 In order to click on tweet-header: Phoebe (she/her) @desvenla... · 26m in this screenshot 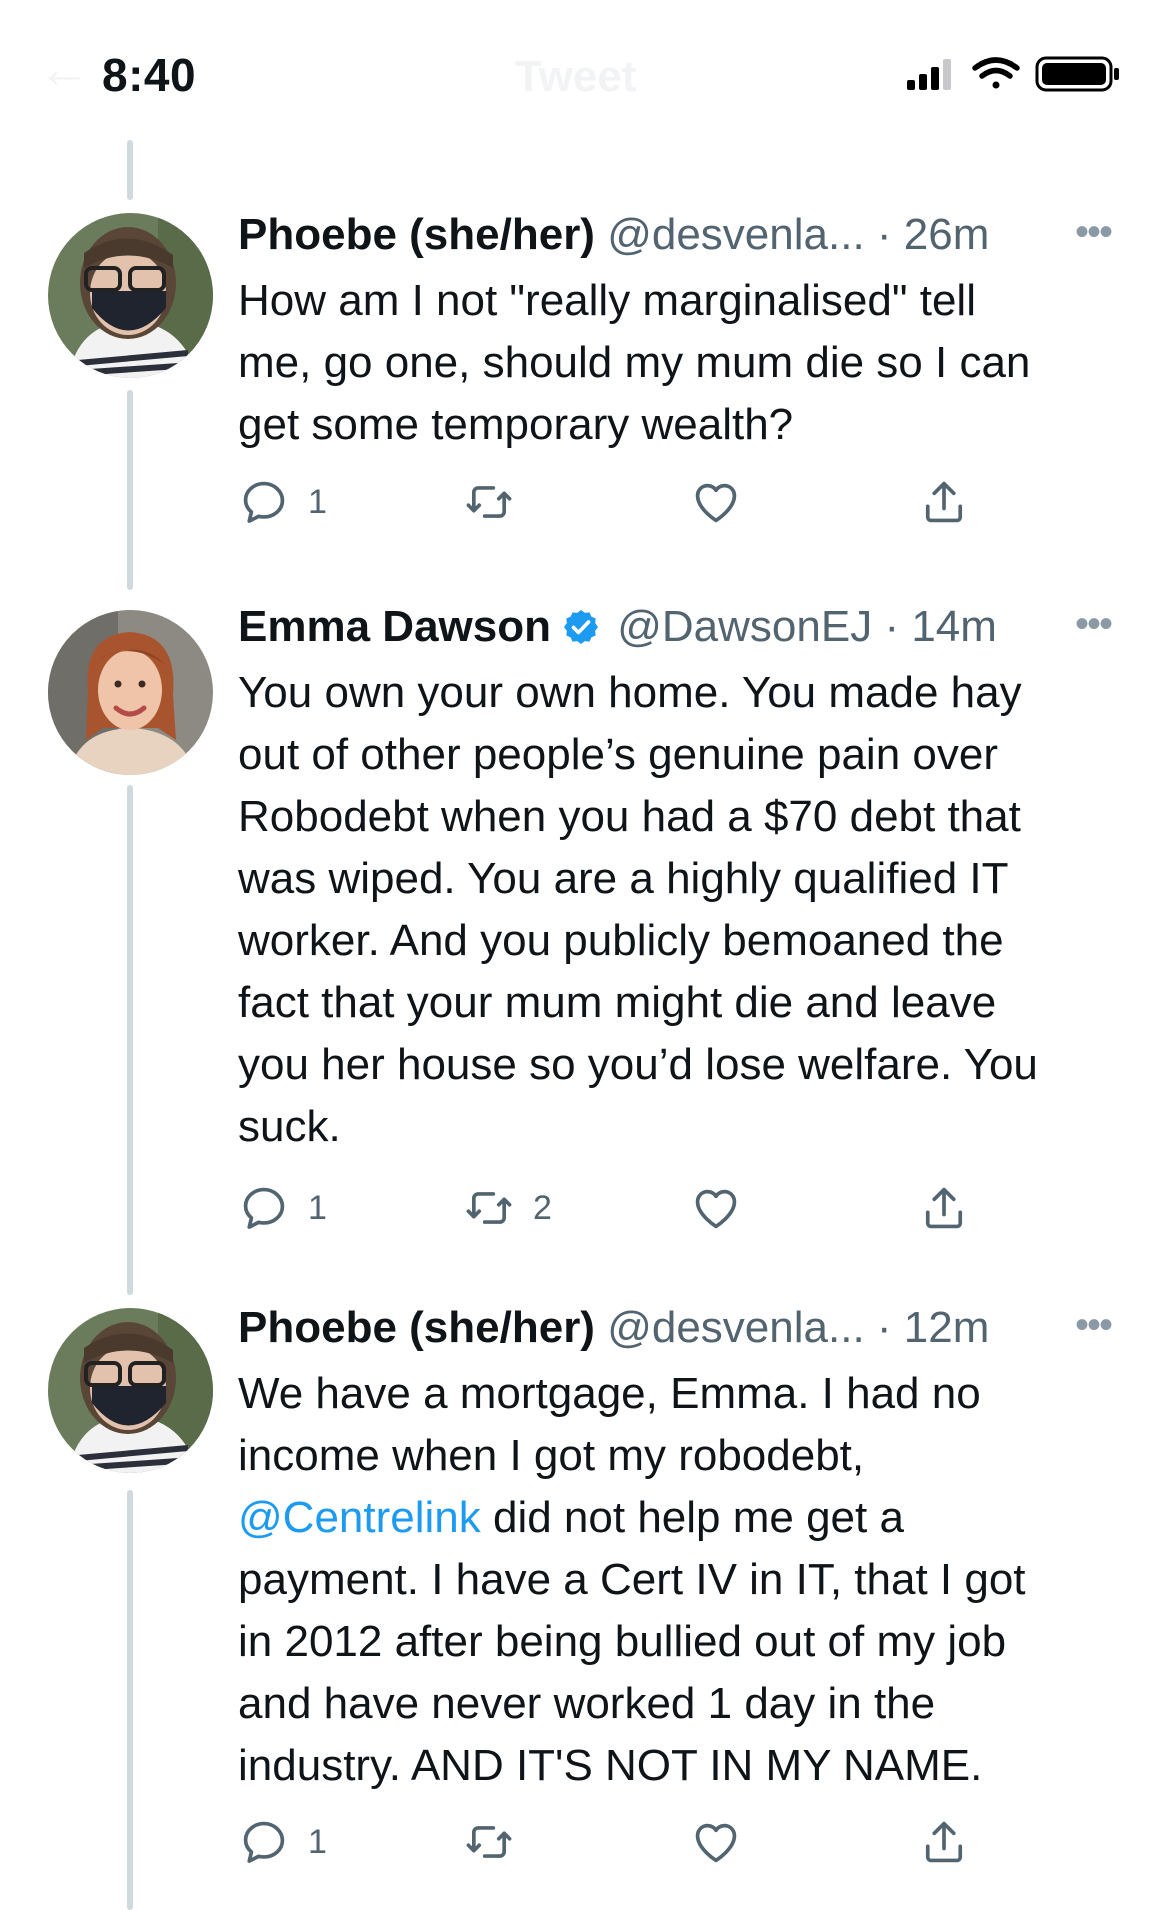, I will do `click(613, 235)`.